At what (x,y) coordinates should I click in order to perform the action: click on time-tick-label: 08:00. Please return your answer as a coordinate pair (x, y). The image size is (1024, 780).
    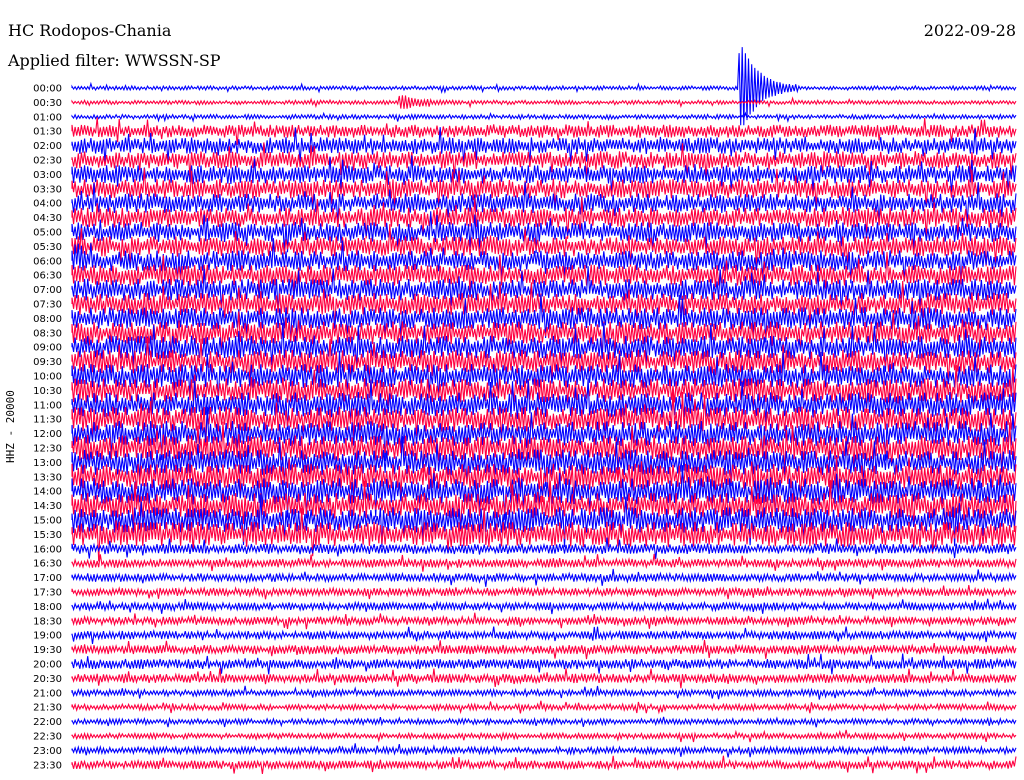
    Looking at the image, I should click on (47, 319).